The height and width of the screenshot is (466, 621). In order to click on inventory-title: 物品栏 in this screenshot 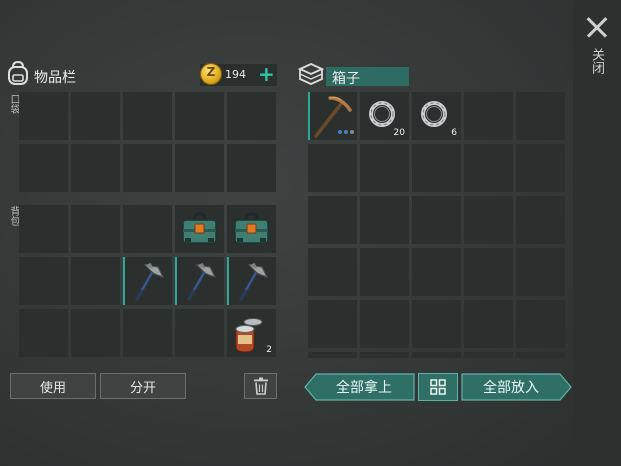, I will do `click(55, 78)`.